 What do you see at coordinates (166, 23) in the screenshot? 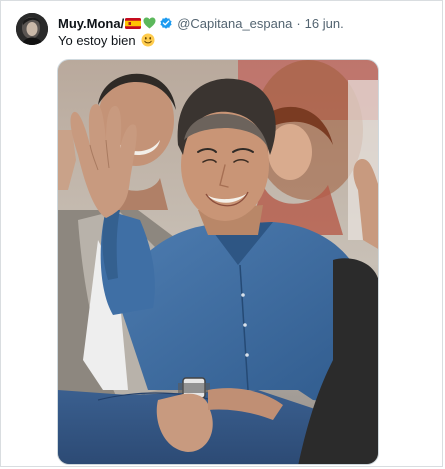
I see `verified-badge-icon` at bounding box center [166, 23].